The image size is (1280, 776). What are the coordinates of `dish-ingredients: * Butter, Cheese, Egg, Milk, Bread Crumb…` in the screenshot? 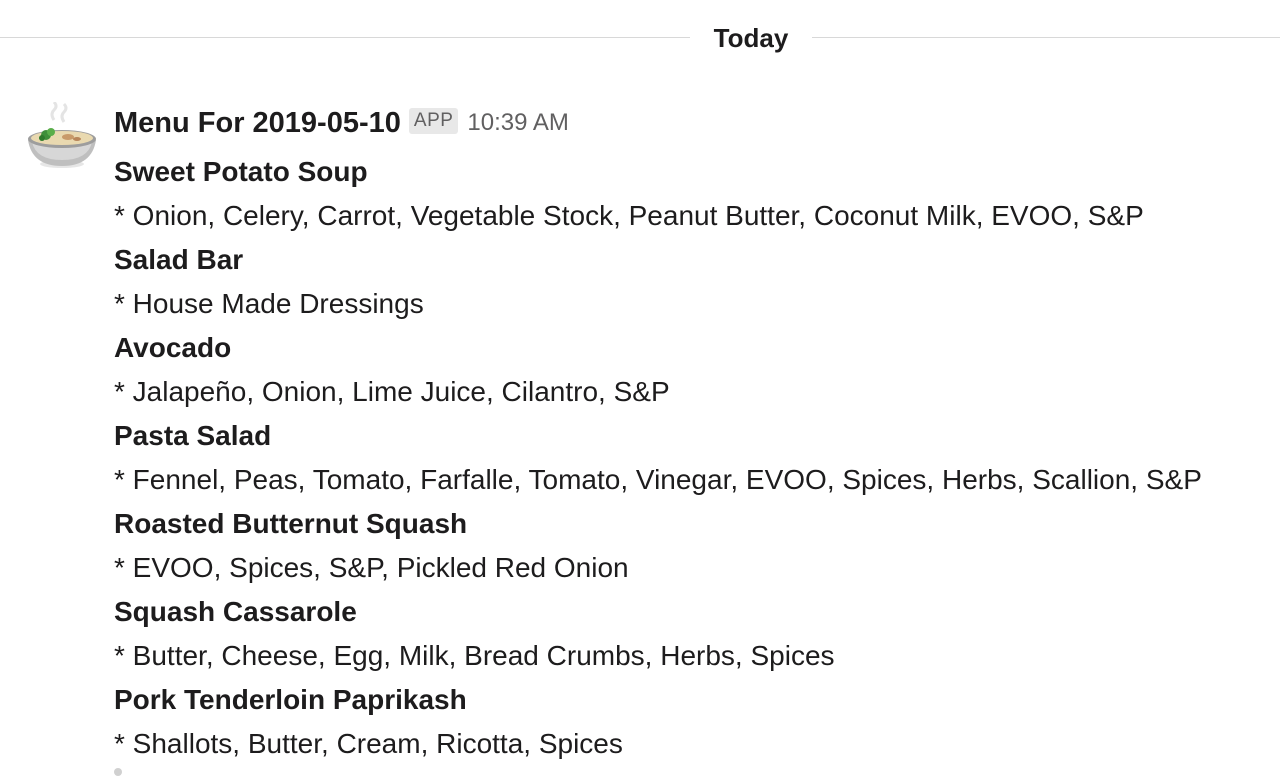 It's located at (474, 655).